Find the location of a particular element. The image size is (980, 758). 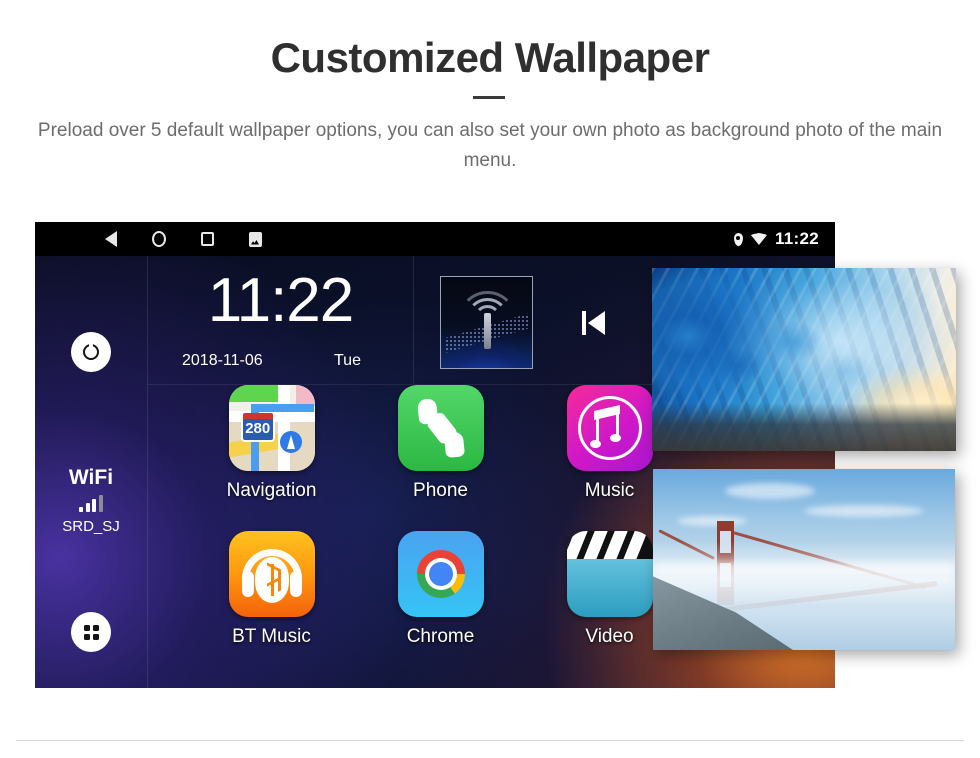

page-title: Customized Wallpaper is located at coordinates (490, 57).